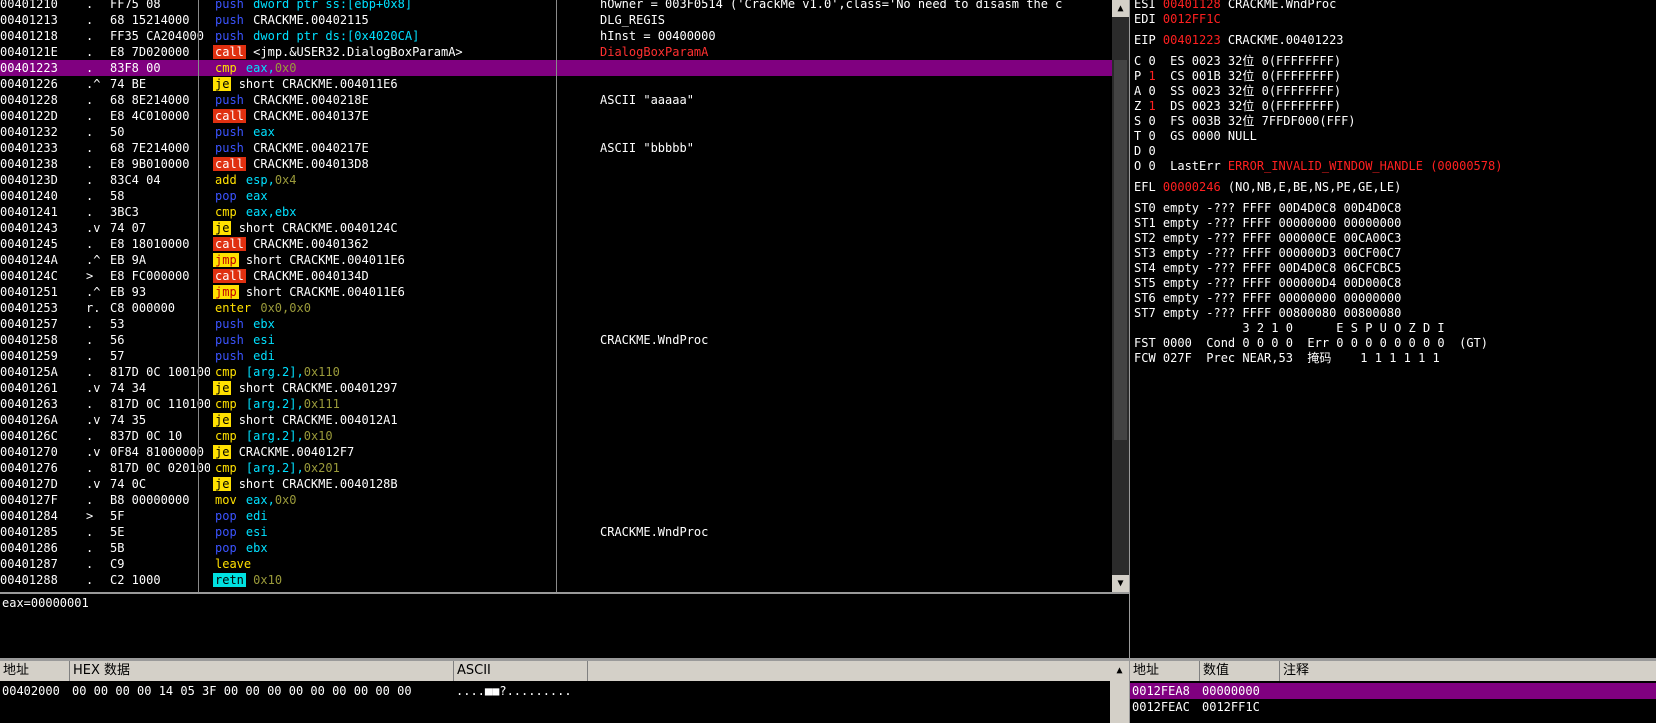 This screenshot has width=1656, height=723. Describe the element at coordinates (29, 468) in the screenshot. I see `instruction-address: 00401276` at that location.